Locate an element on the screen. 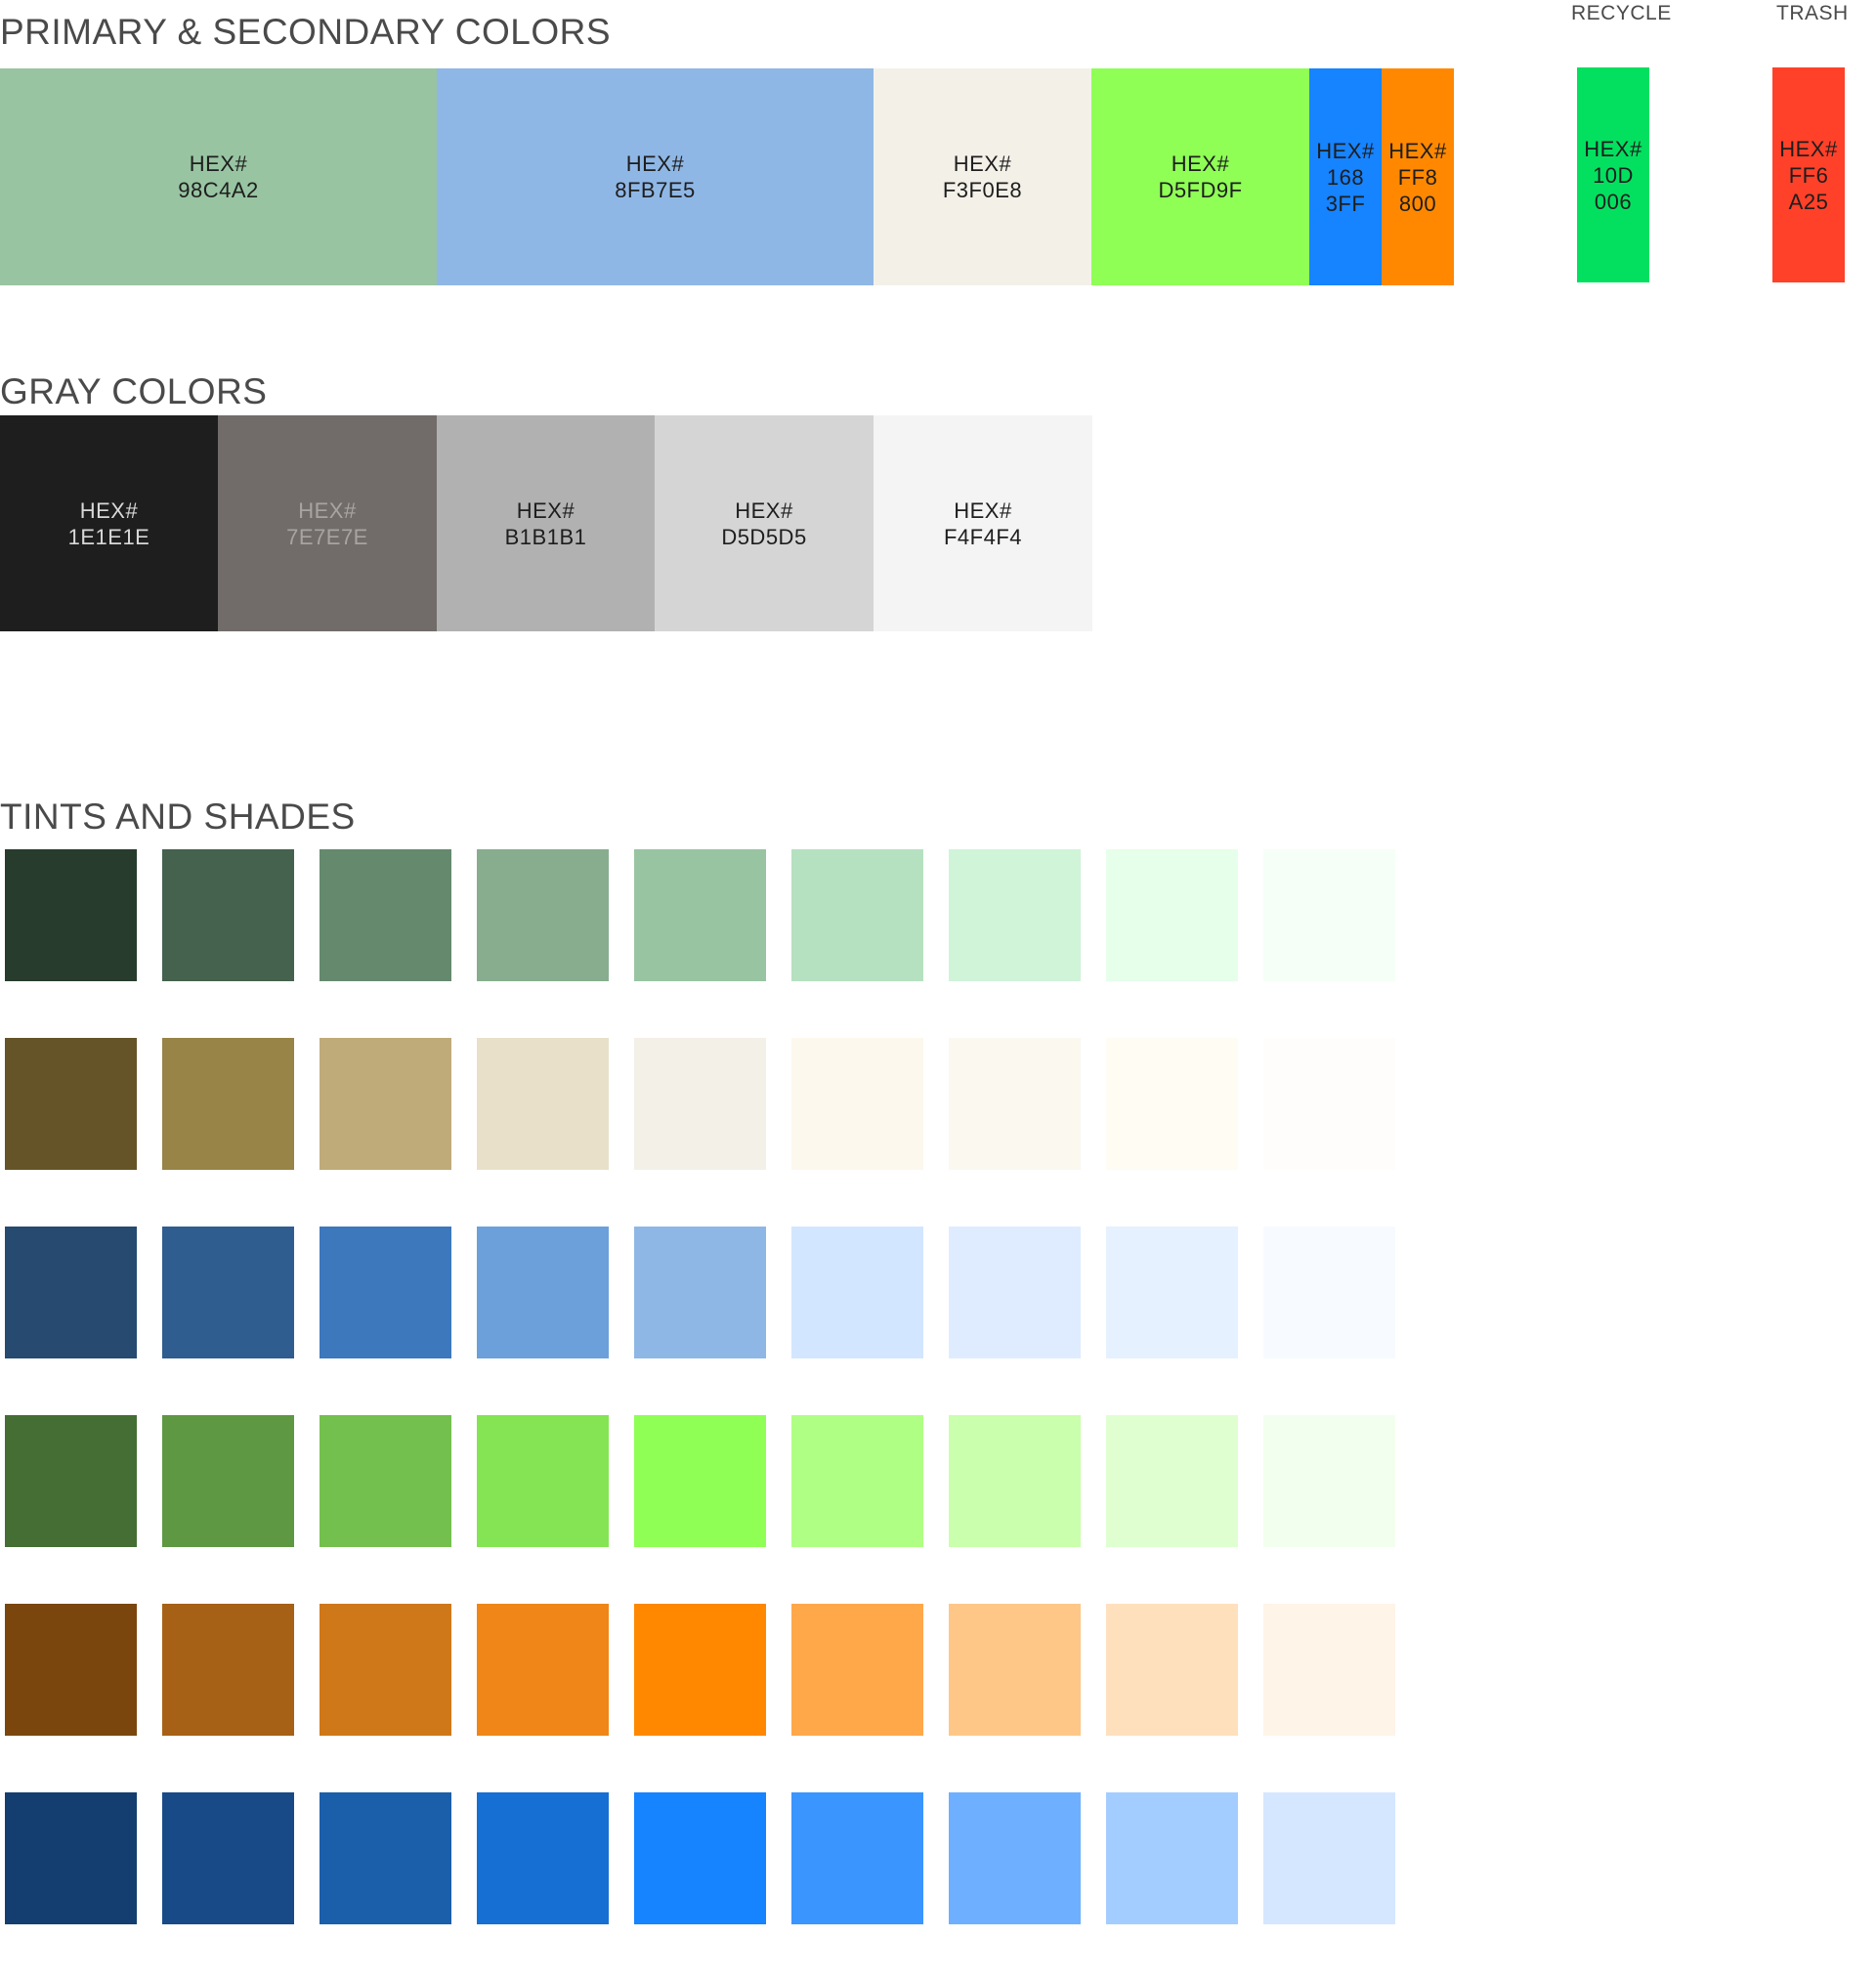 Image resolution: width=1876 pixels, height=1981 pixels. hex-value: 1E1E1E is located at coordinates (108, 536).